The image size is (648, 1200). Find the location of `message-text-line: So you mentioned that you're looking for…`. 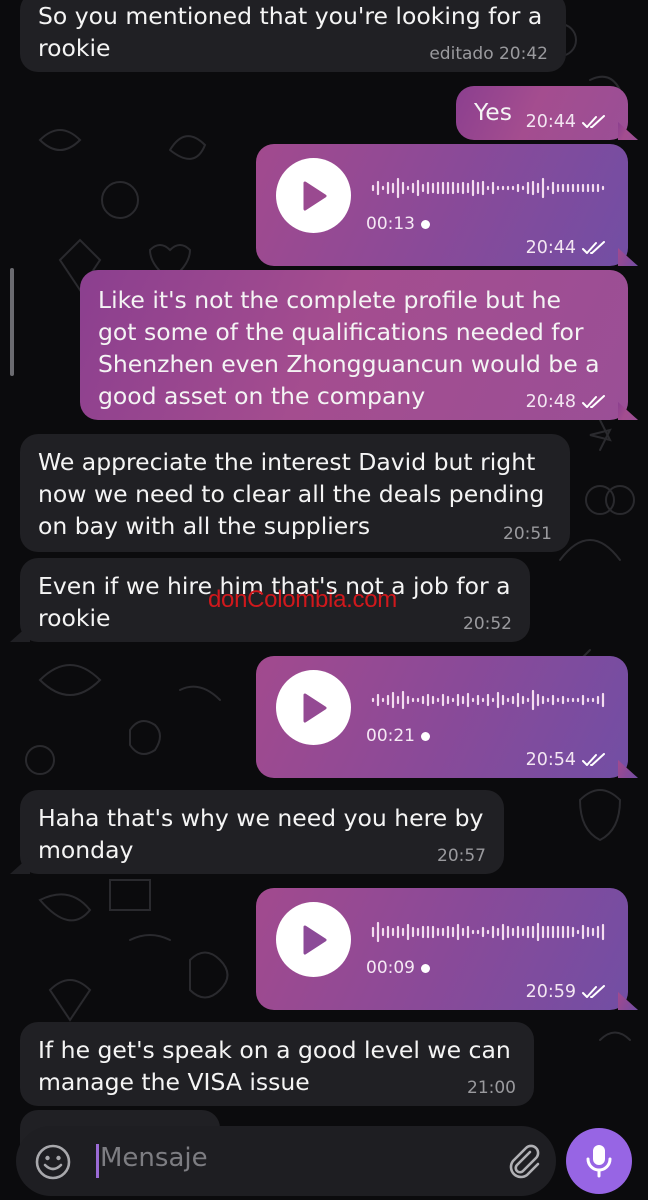

message-text-line: So you mentioned that you're looking for… is located at coordinates (290, 16).